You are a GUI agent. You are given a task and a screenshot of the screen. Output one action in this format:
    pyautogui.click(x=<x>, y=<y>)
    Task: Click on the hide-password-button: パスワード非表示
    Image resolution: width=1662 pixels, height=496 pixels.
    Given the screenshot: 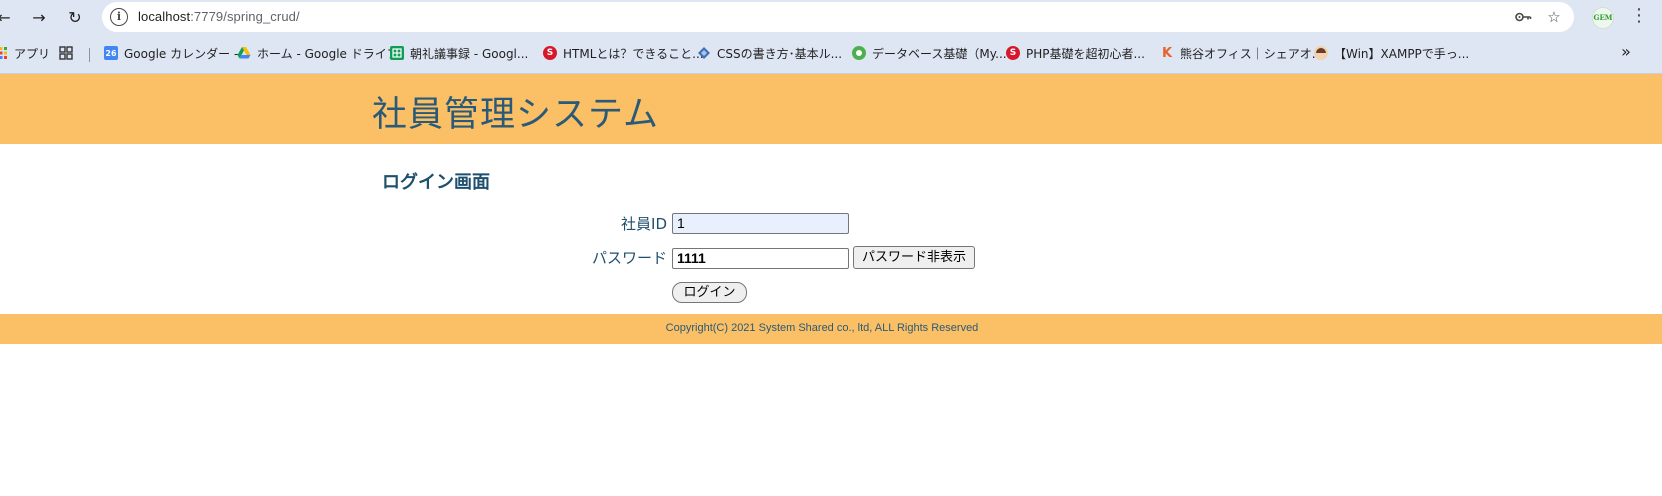 What is the action you would take?
    pyautogui.click(x=914, y=257)
    